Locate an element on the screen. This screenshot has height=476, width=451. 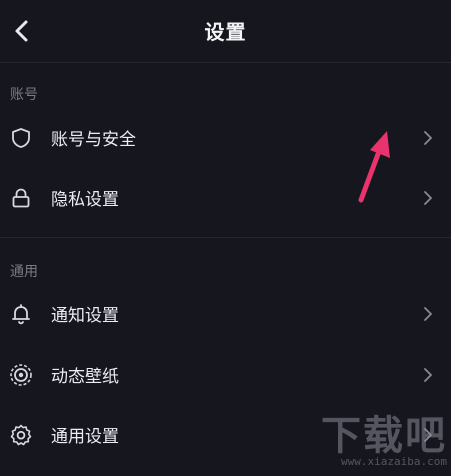
settings-item-label: 通用设置 is located at coordinates (85, 437).